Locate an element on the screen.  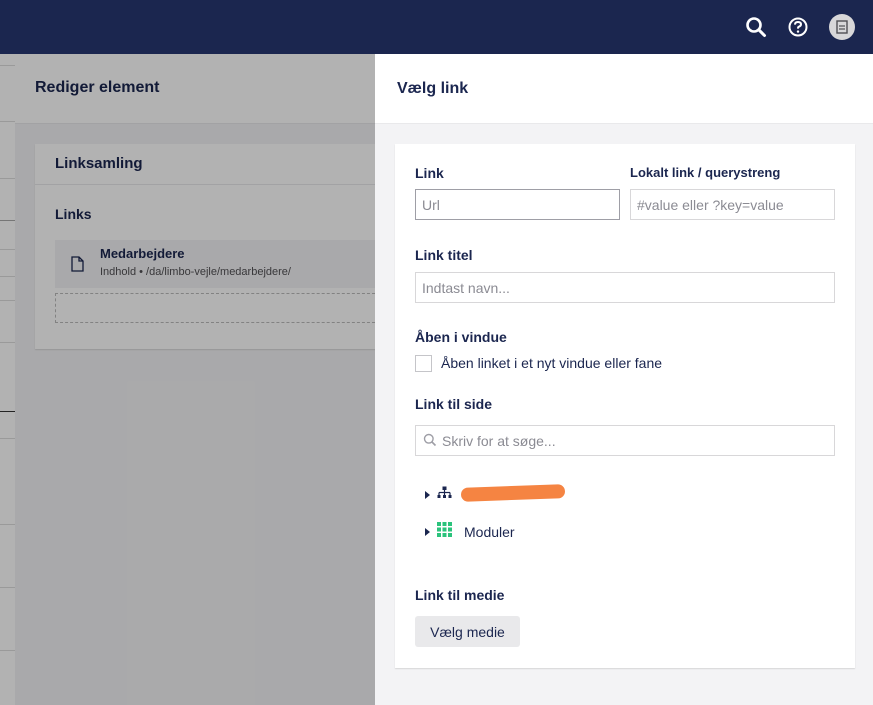
page-search is located at coordinates (625, 440).